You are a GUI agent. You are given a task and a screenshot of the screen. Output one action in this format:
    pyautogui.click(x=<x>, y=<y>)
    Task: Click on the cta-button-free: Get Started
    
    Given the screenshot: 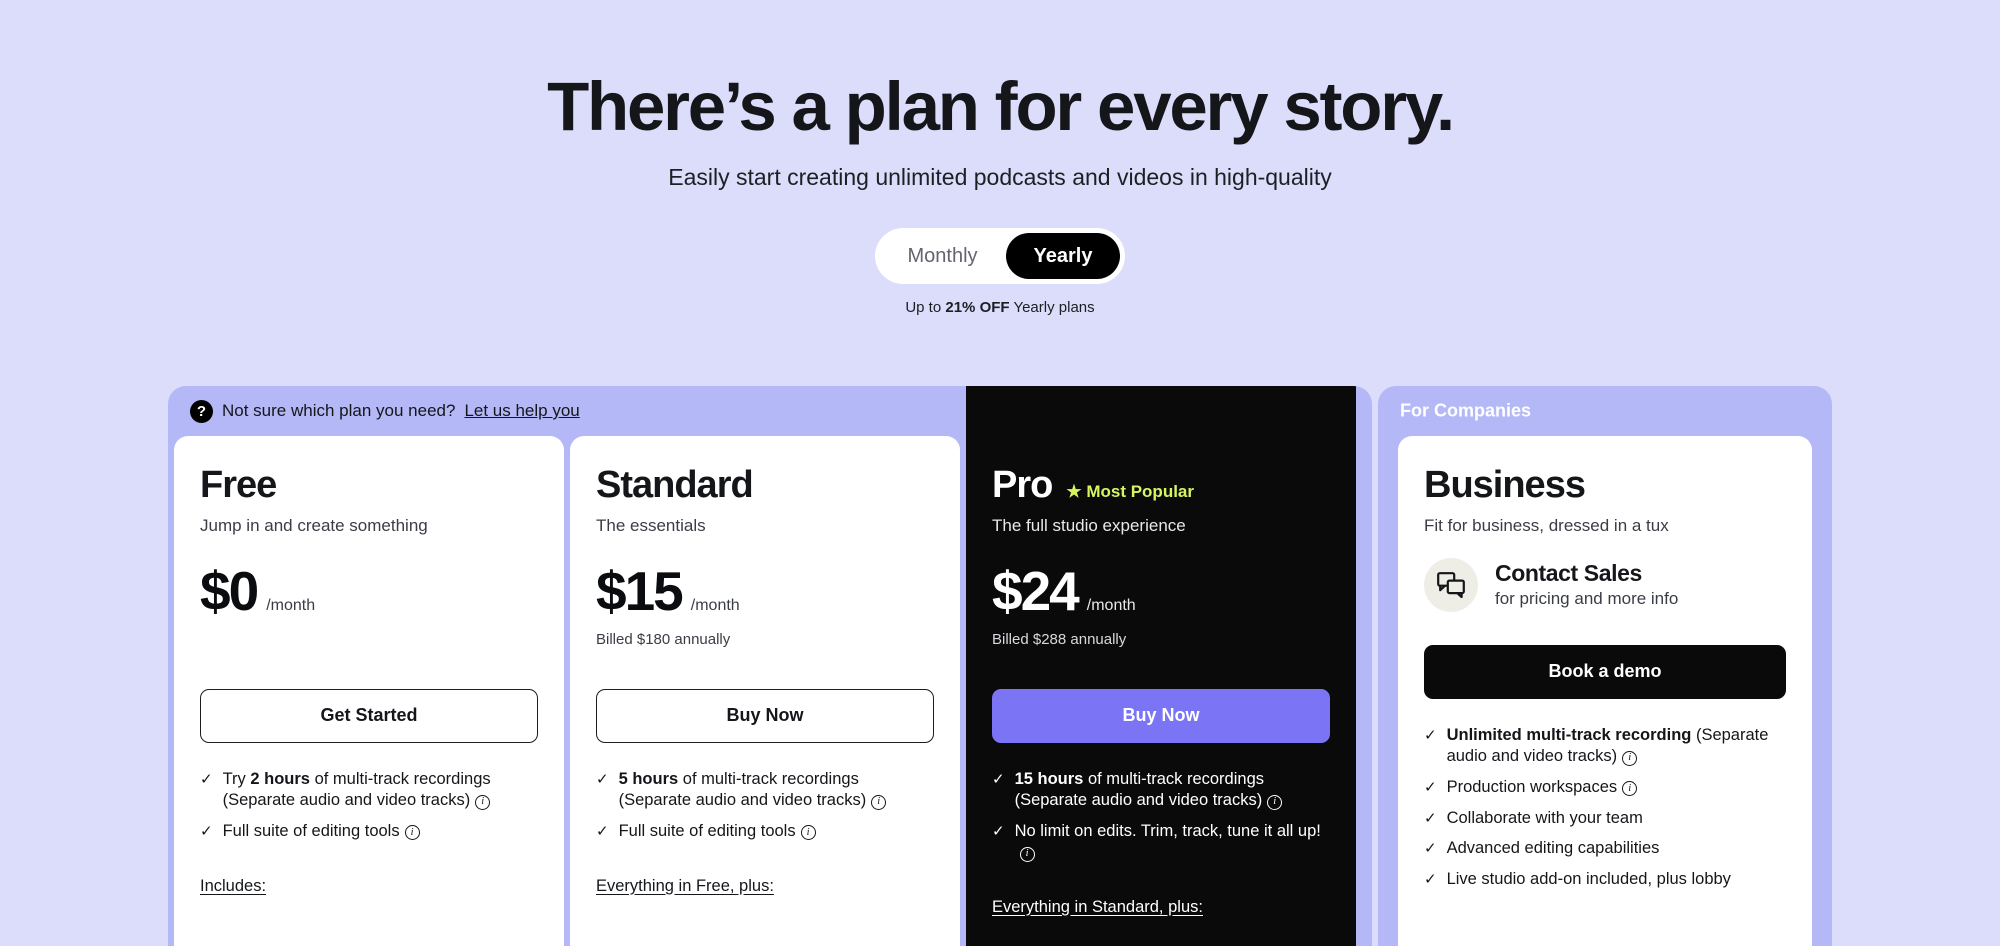 What is the action you would take?
    pyautogui.click(x=369, y=715)
    